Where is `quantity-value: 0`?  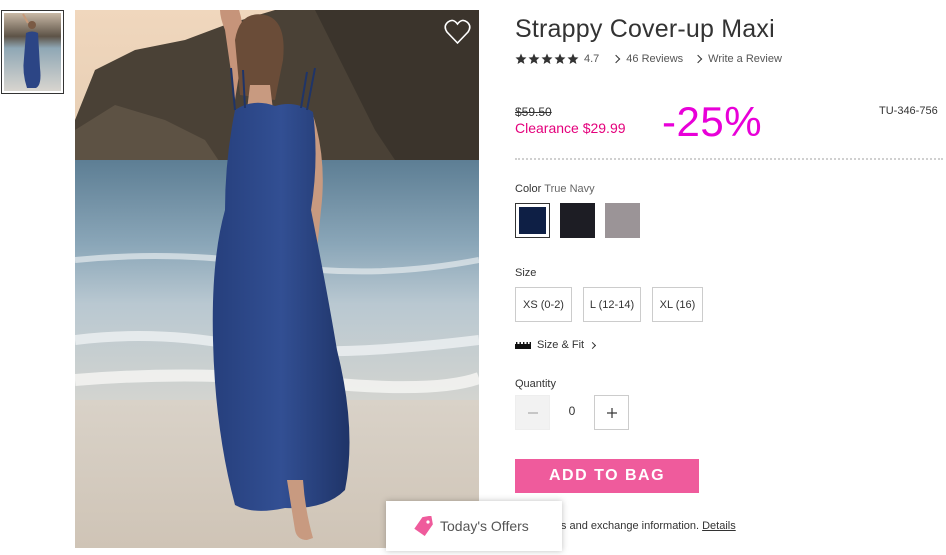 quantity-value: 0 is located at coordinates (572, 411).